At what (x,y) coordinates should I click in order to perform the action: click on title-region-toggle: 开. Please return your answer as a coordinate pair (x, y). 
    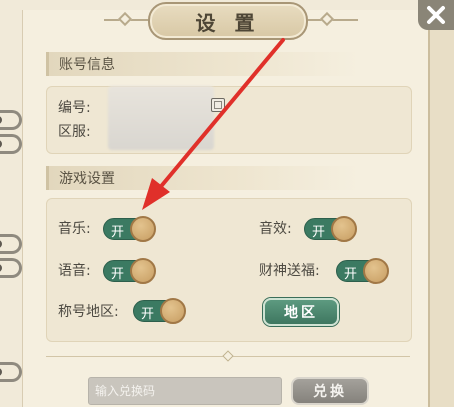
    Looking at the image, I should click on (159, 311).